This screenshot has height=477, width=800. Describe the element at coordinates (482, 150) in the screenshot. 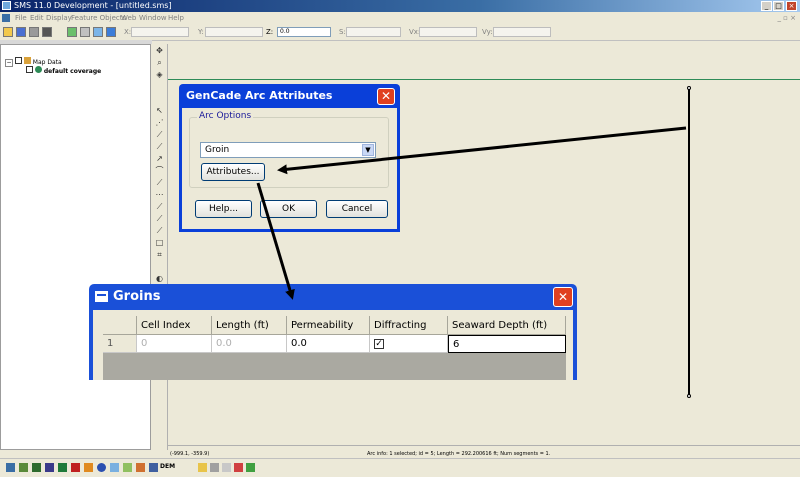

I see `arrow-arc-to-attributes` at that location.